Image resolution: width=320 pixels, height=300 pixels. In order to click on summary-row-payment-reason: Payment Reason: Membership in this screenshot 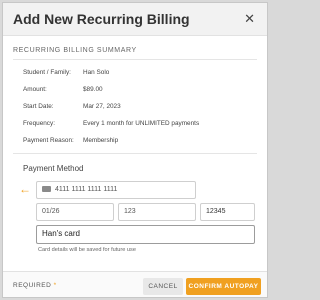, I will do `click(70, 140)`.